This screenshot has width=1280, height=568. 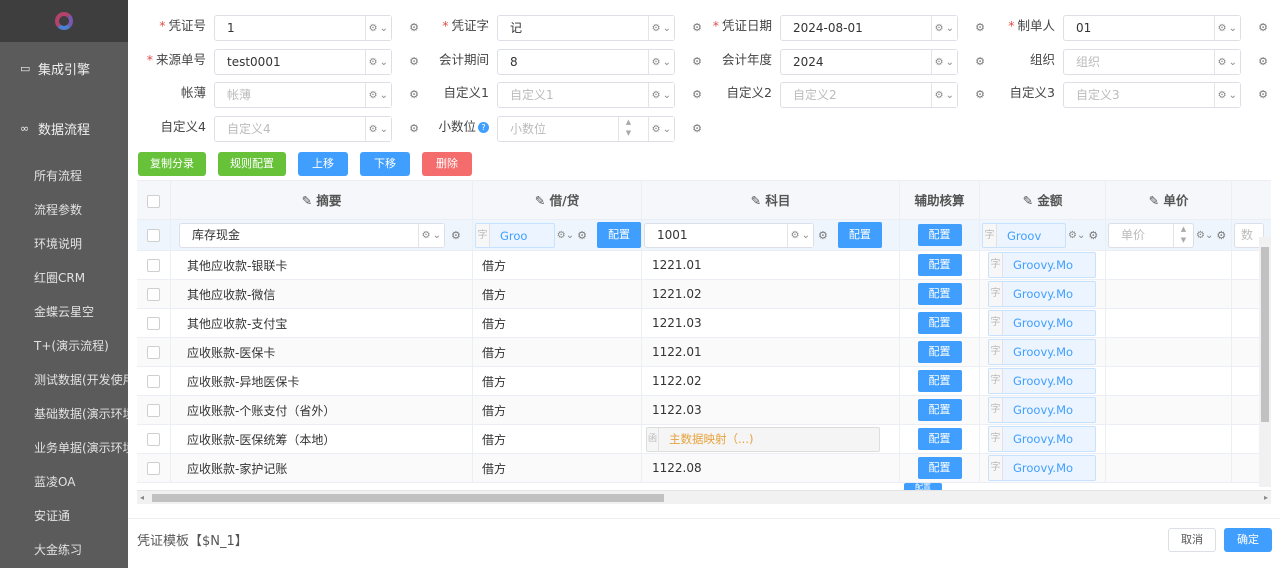 I want to click on help-icon: ?, so click(x=483, y=127).